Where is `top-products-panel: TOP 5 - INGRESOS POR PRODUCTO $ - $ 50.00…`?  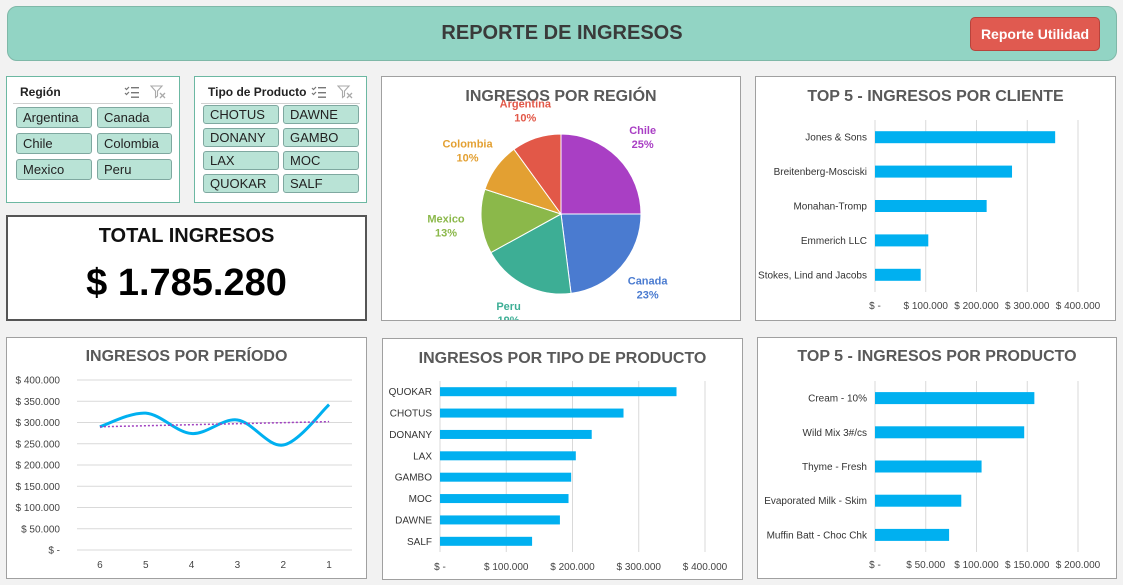
top-products-panel: TOP 5 - INGRESOS POR PRODUCTO $ - $ 50.00… is located at coordinates (937, 458).